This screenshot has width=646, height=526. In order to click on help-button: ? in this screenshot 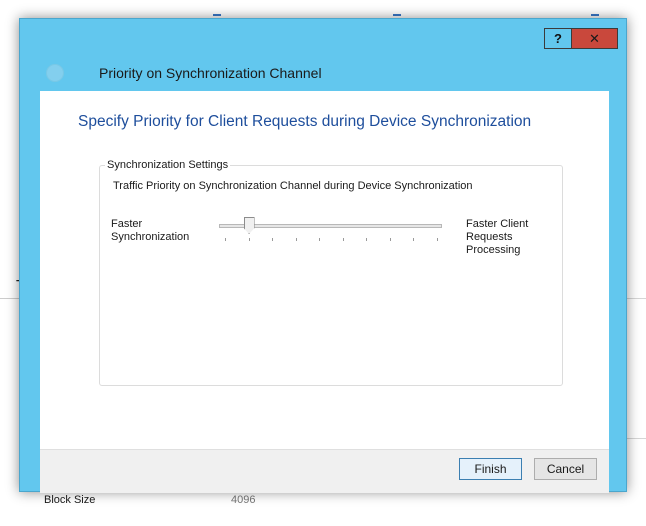, I will do `click(557, 38)`.